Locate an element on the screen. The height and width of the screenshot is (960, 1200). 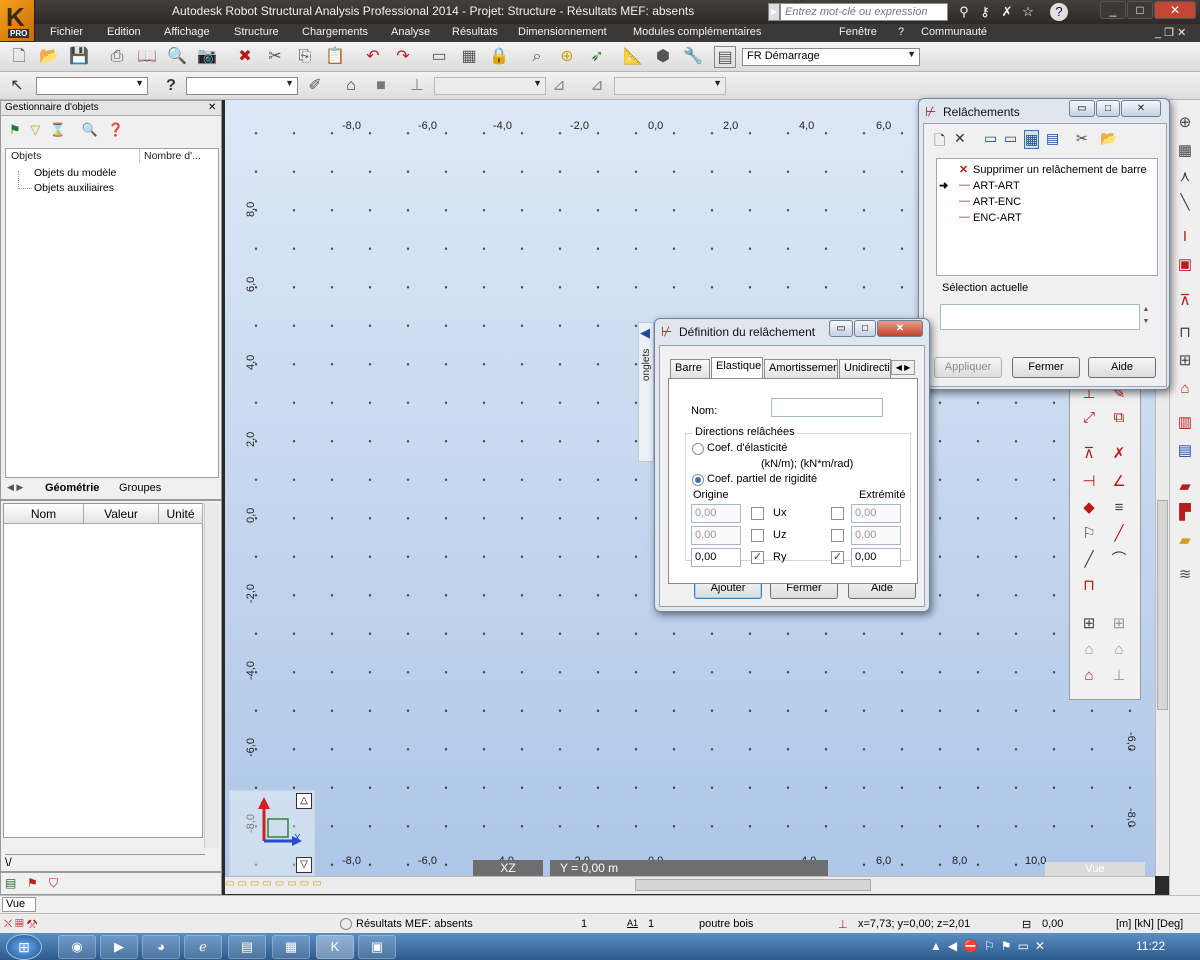
axes-icon: ⊕ is located at coordinates (1185, 123).